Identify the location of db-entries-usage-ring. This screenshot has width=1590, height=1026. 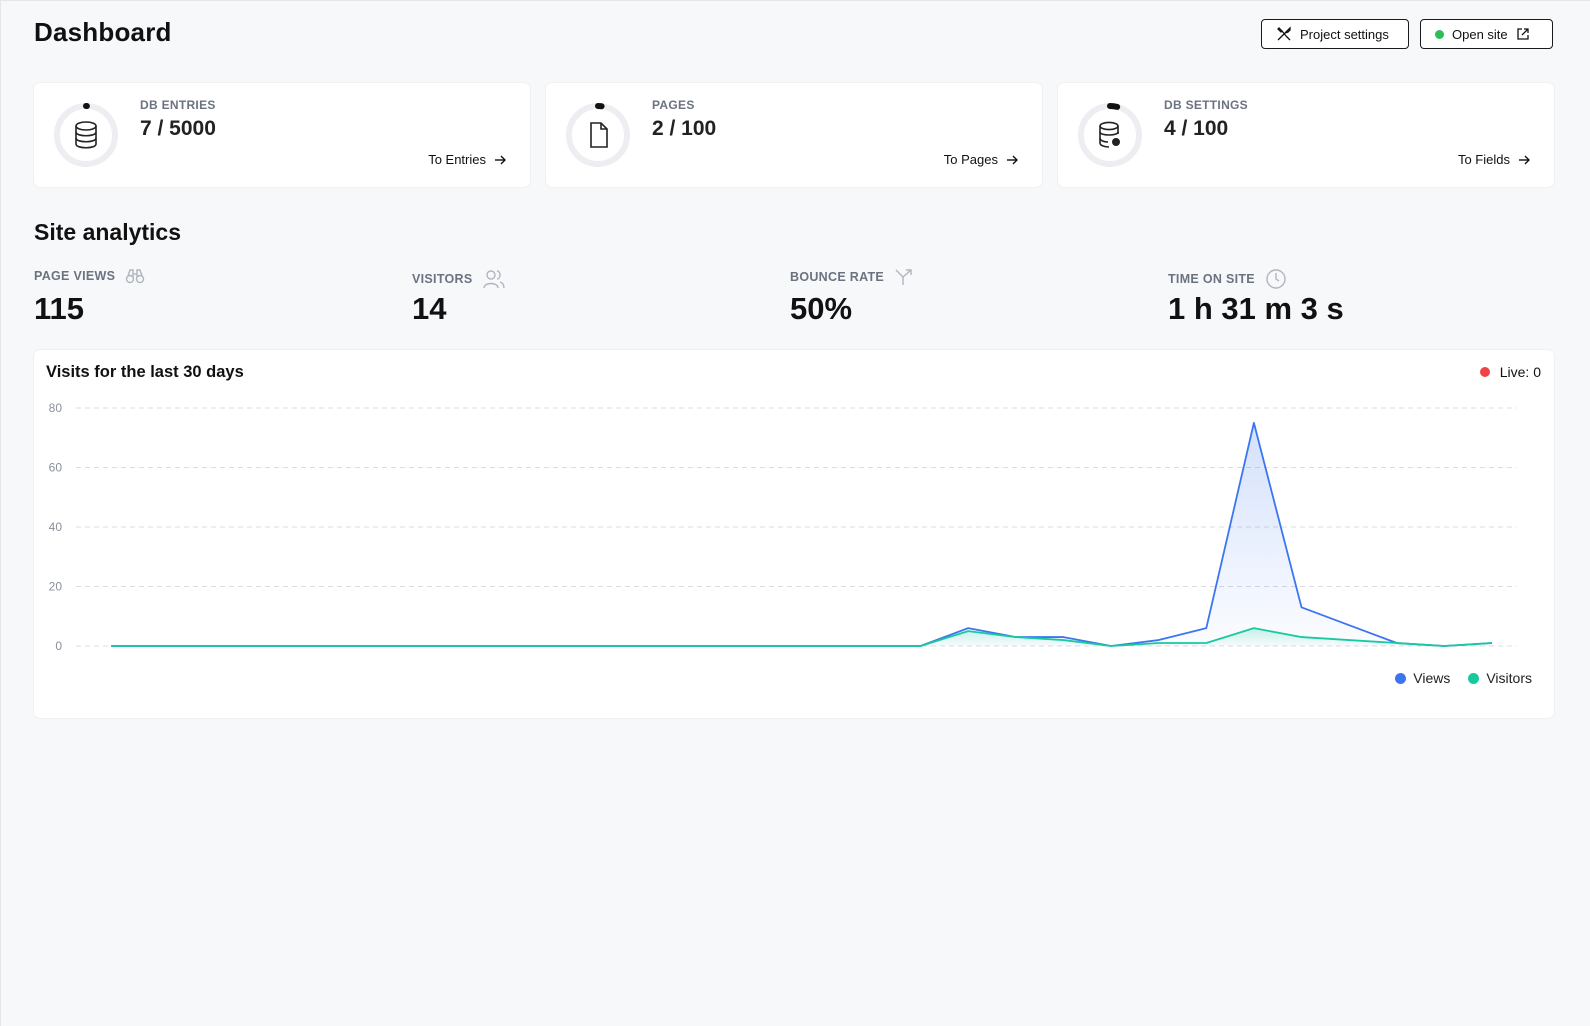
(86, 135).